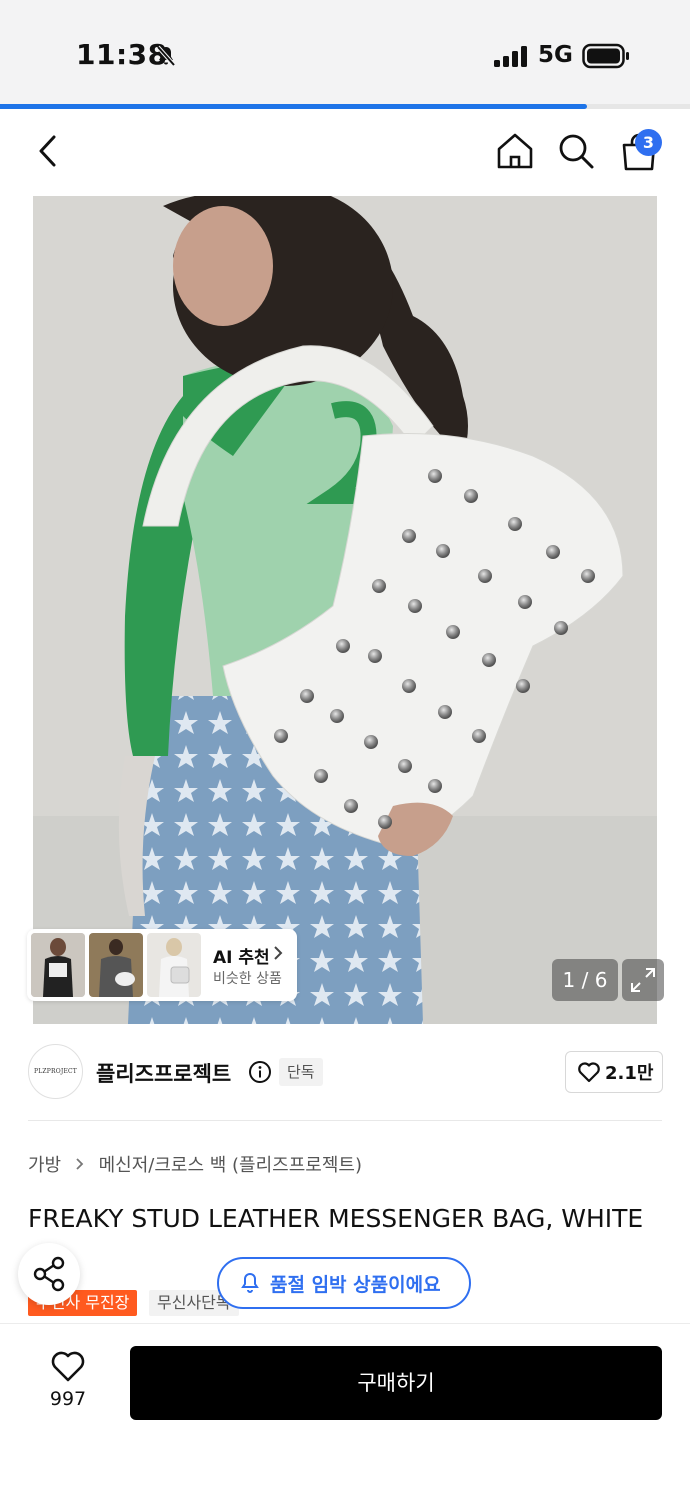  Describe the element at coordinates (247, 979) in the screenshot. I see `ai-recommend-subtitle: 비슷한 상품` at that location.